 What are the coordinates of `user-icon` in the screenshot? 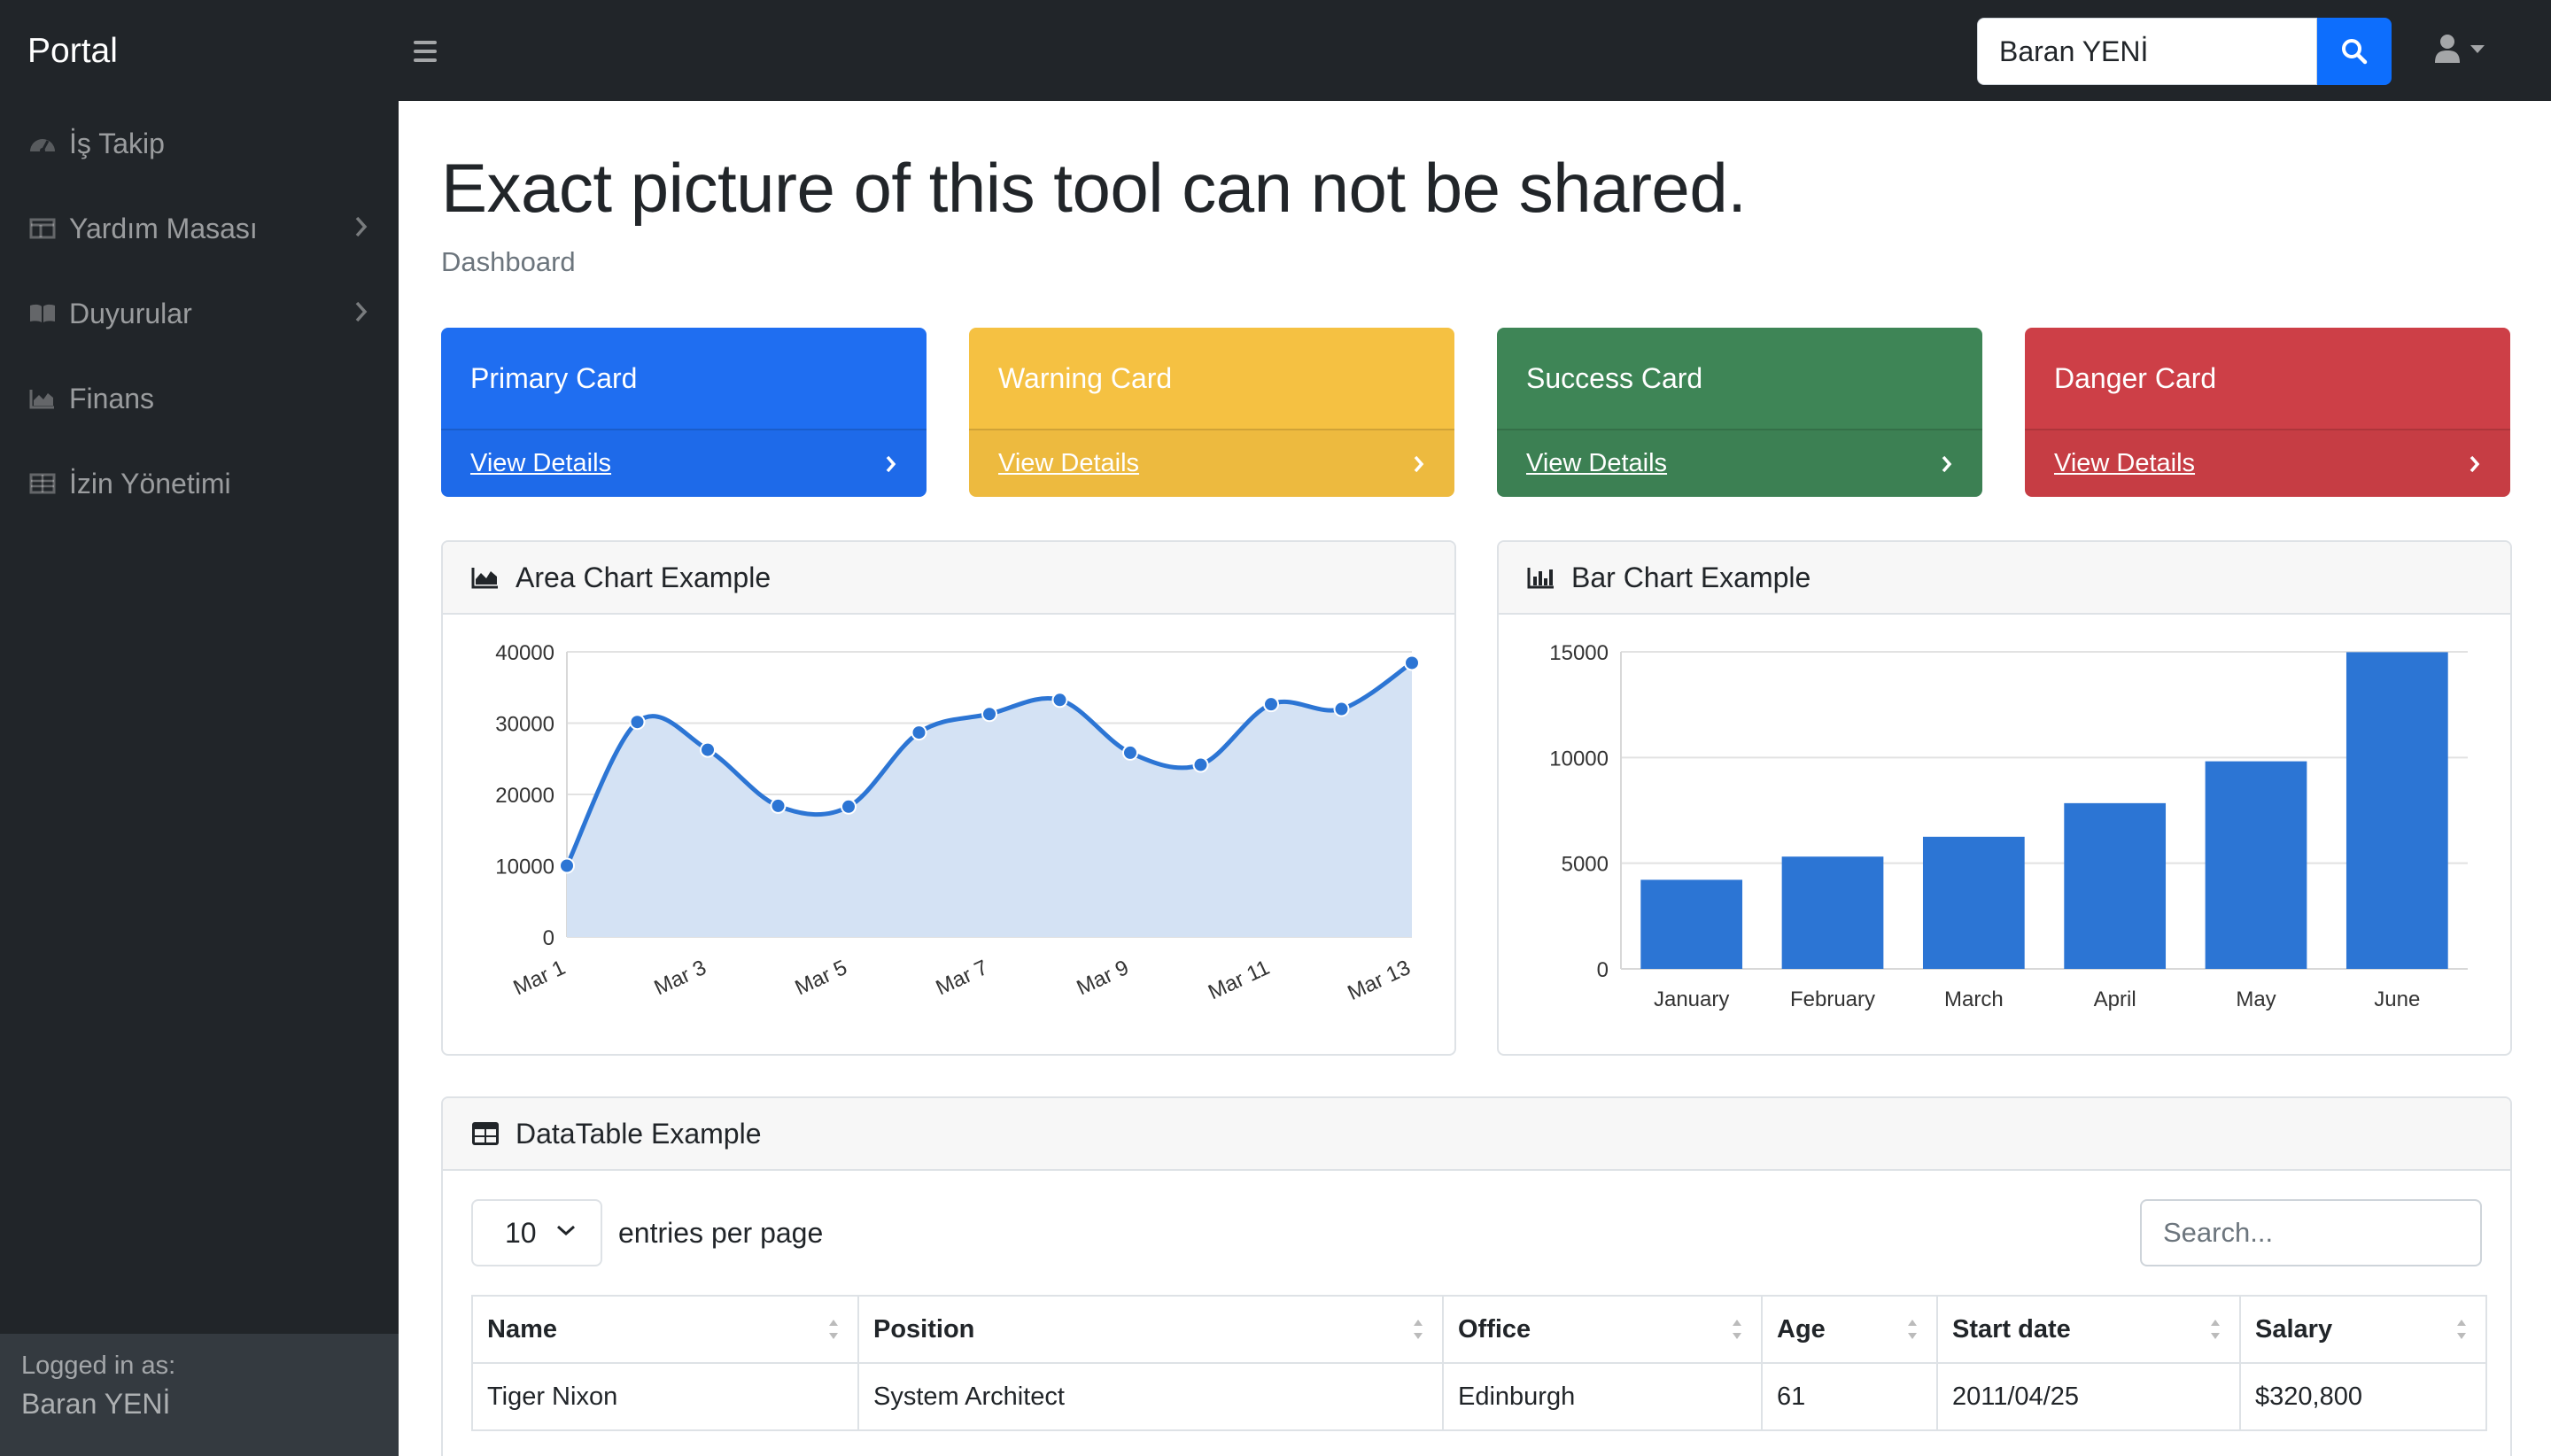 It's located at (2447, 49).